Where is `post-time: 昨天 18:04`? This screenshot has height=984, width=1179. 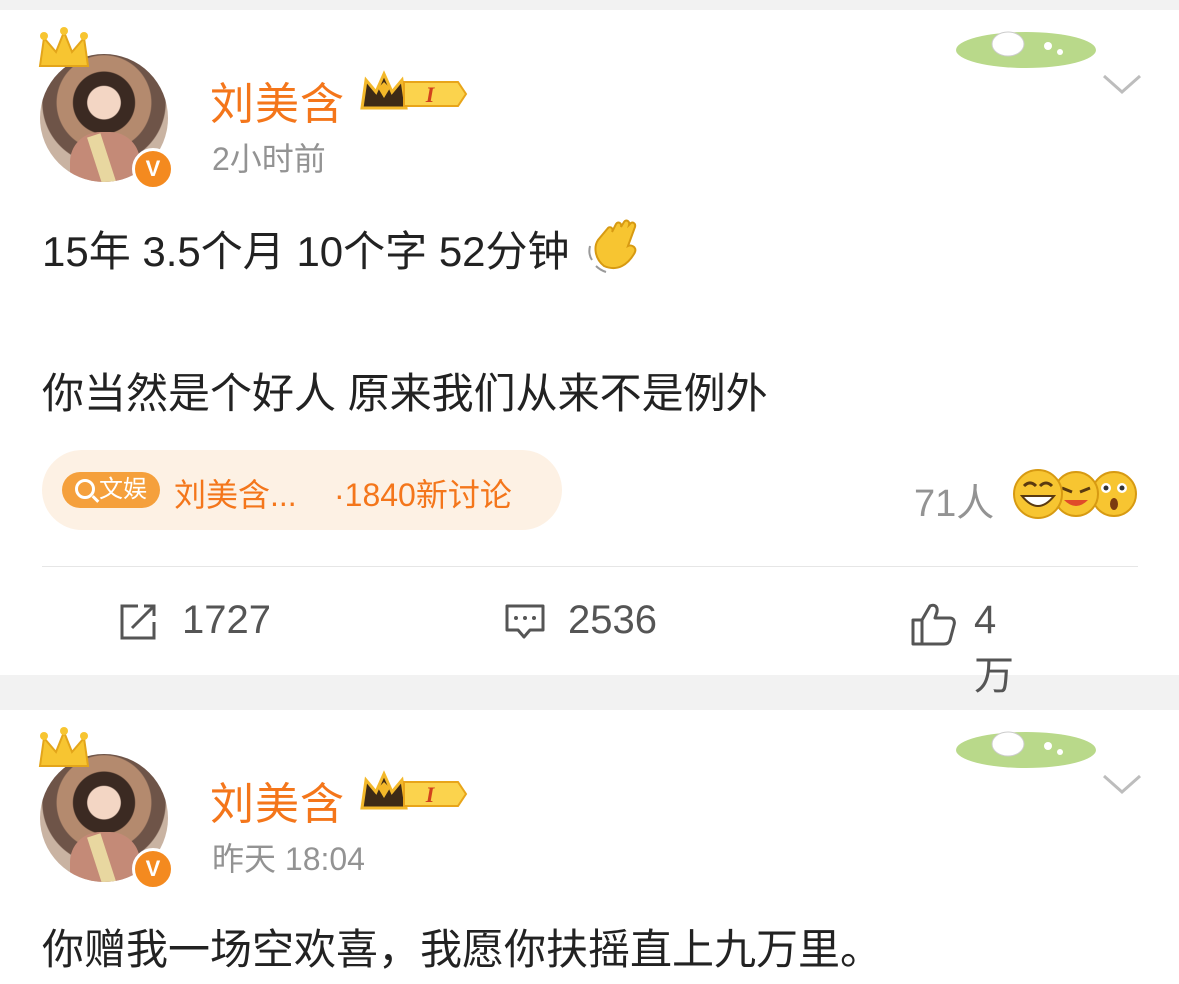 post-time: 昨天 18:04 is located at coordinates (288, 859).